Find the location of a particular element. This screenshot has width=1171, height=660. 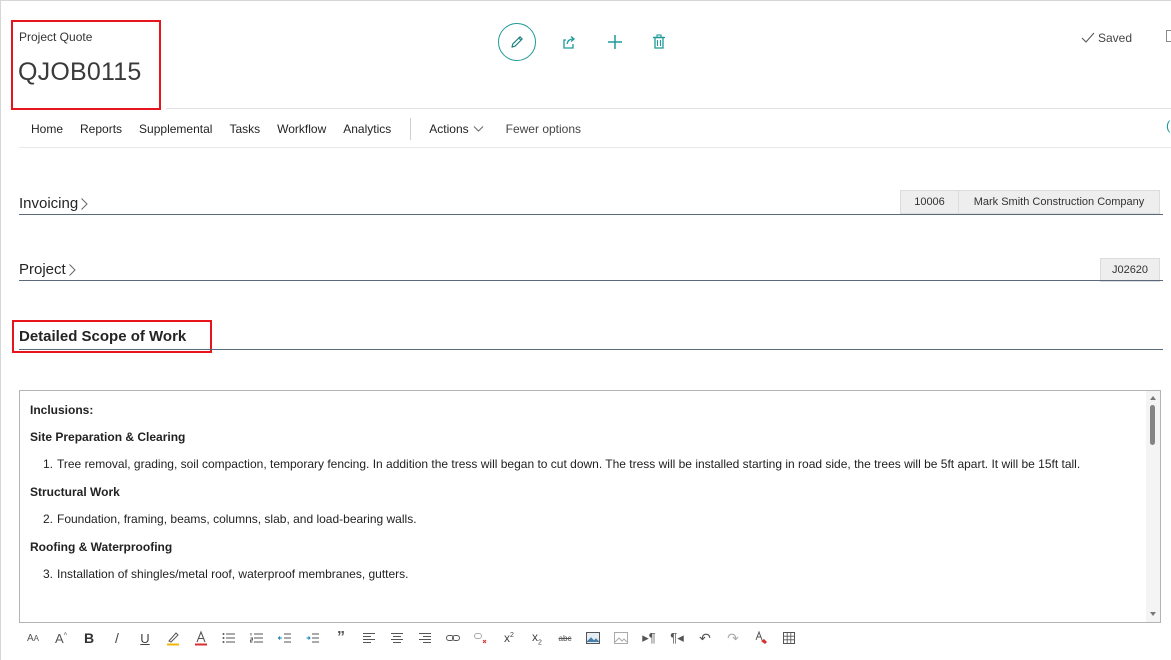

font-size-button: AA is located at coordinates (33, 638).